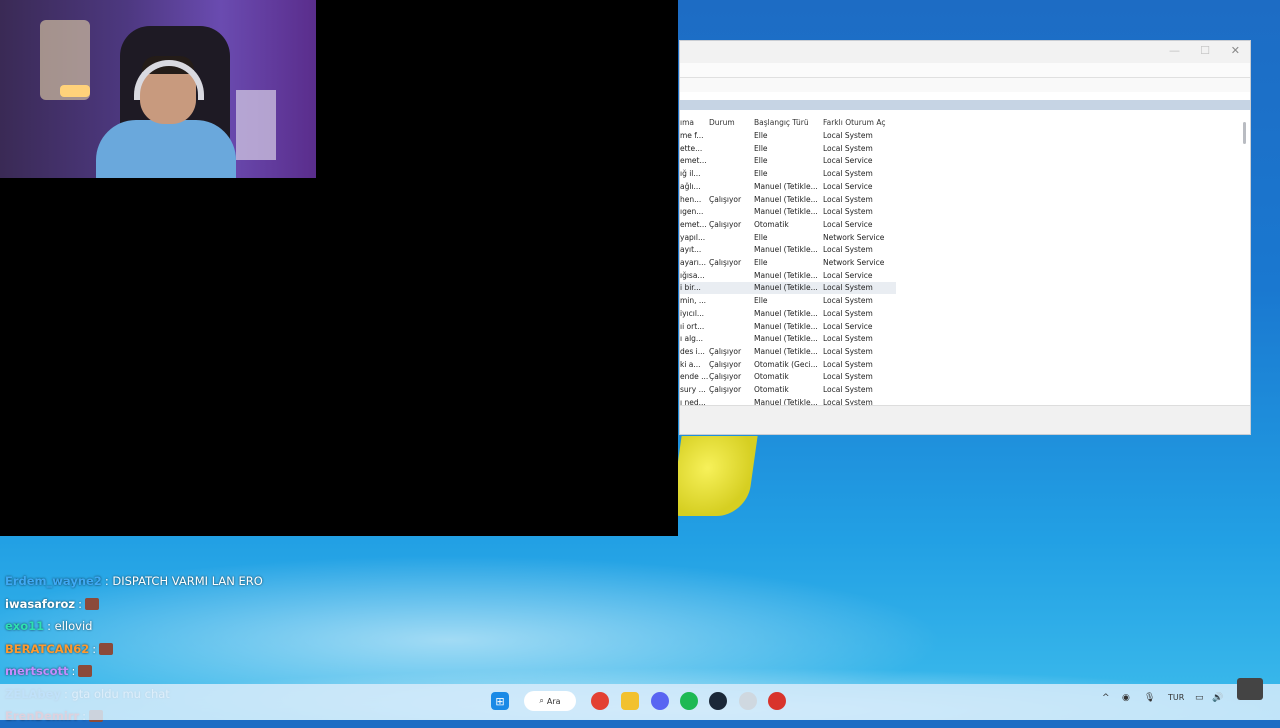  I want to click on window-status-strip, so click(965, 419).